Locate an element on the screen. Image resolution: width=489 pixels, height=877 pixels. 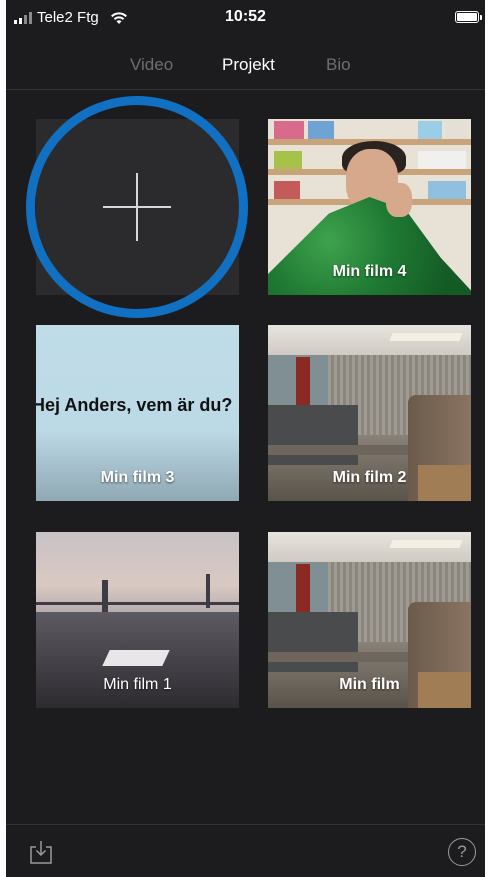
segment-tabs: Video Projekt Bio is located at coordinates (245, 65).